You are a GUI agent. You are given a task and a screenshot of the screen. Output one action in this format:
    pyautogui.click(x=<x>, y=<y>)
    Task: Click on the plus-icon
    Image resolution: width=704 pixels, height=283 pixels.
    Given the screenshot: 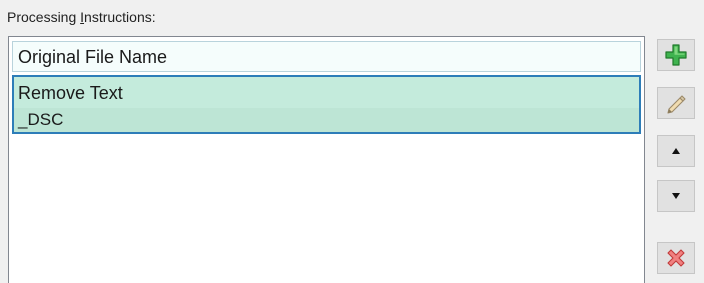 What is the action you would take?
    pyautogui.click(x=676, y=55)
    